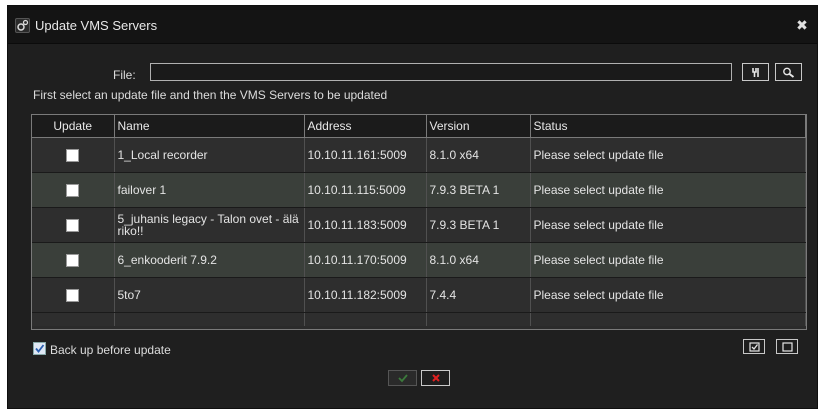 The height and width of the screenshot is (414, 825). What do you see at coordinates (110, 350) in the screenshot?
I see `backup-label: Back up before update` at bounding box center [110, 350].